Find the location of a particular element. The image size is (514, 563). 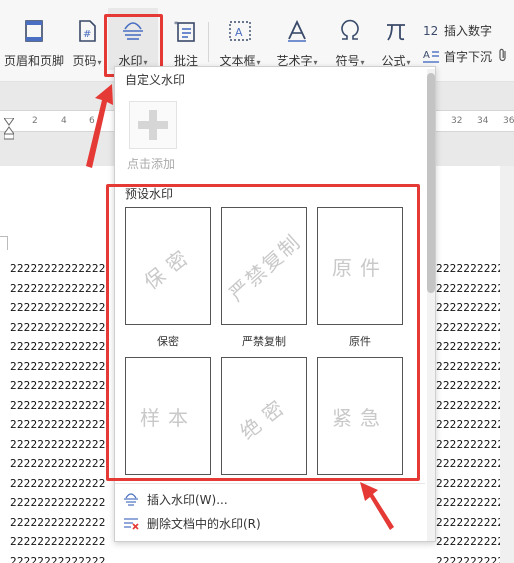

textbox-button: A 文本框▾ is located at coordinates (240, 39).